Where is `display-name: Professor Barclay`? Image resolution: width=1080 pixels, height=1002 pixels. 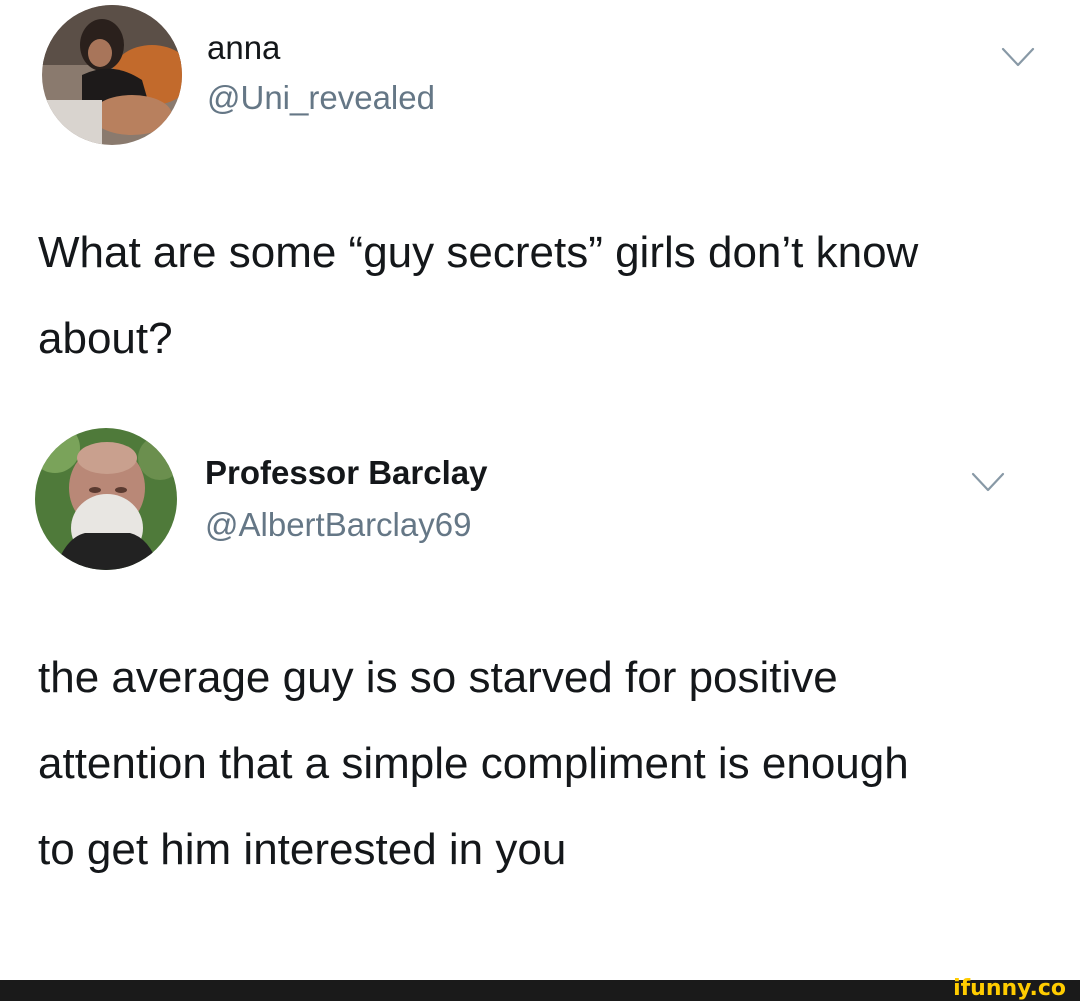
display-name: Professor Barclay is located at coordinates (346, 473).